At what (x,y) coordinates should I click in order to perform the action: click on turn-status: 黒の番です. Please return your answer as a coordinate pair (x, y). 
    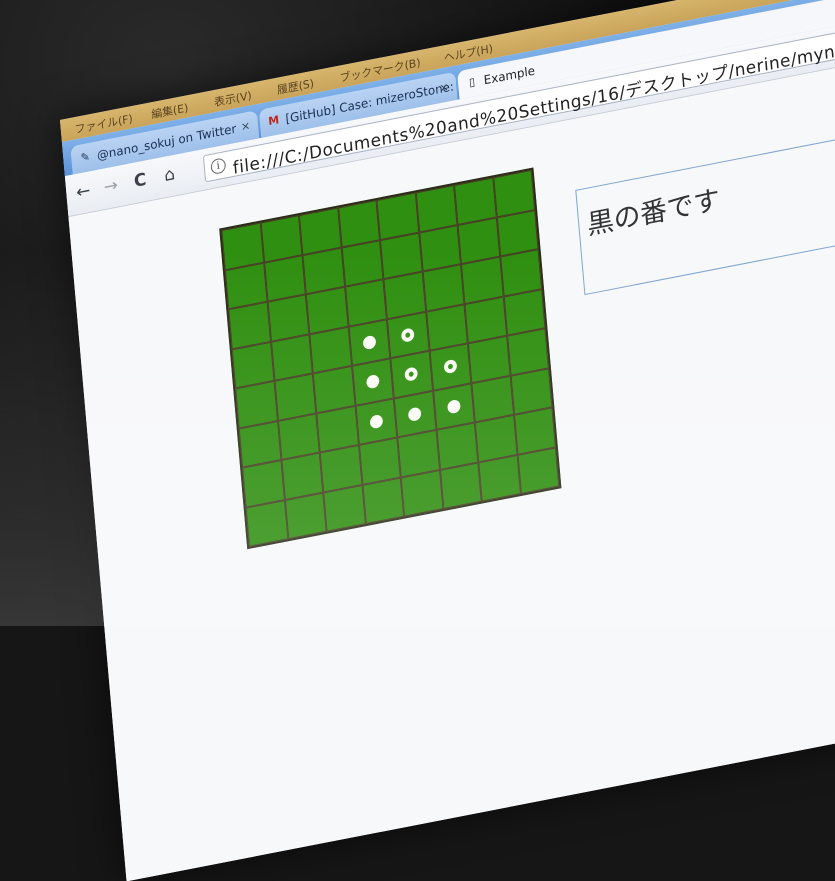
    Looking at the image, I should click on (654, 213).